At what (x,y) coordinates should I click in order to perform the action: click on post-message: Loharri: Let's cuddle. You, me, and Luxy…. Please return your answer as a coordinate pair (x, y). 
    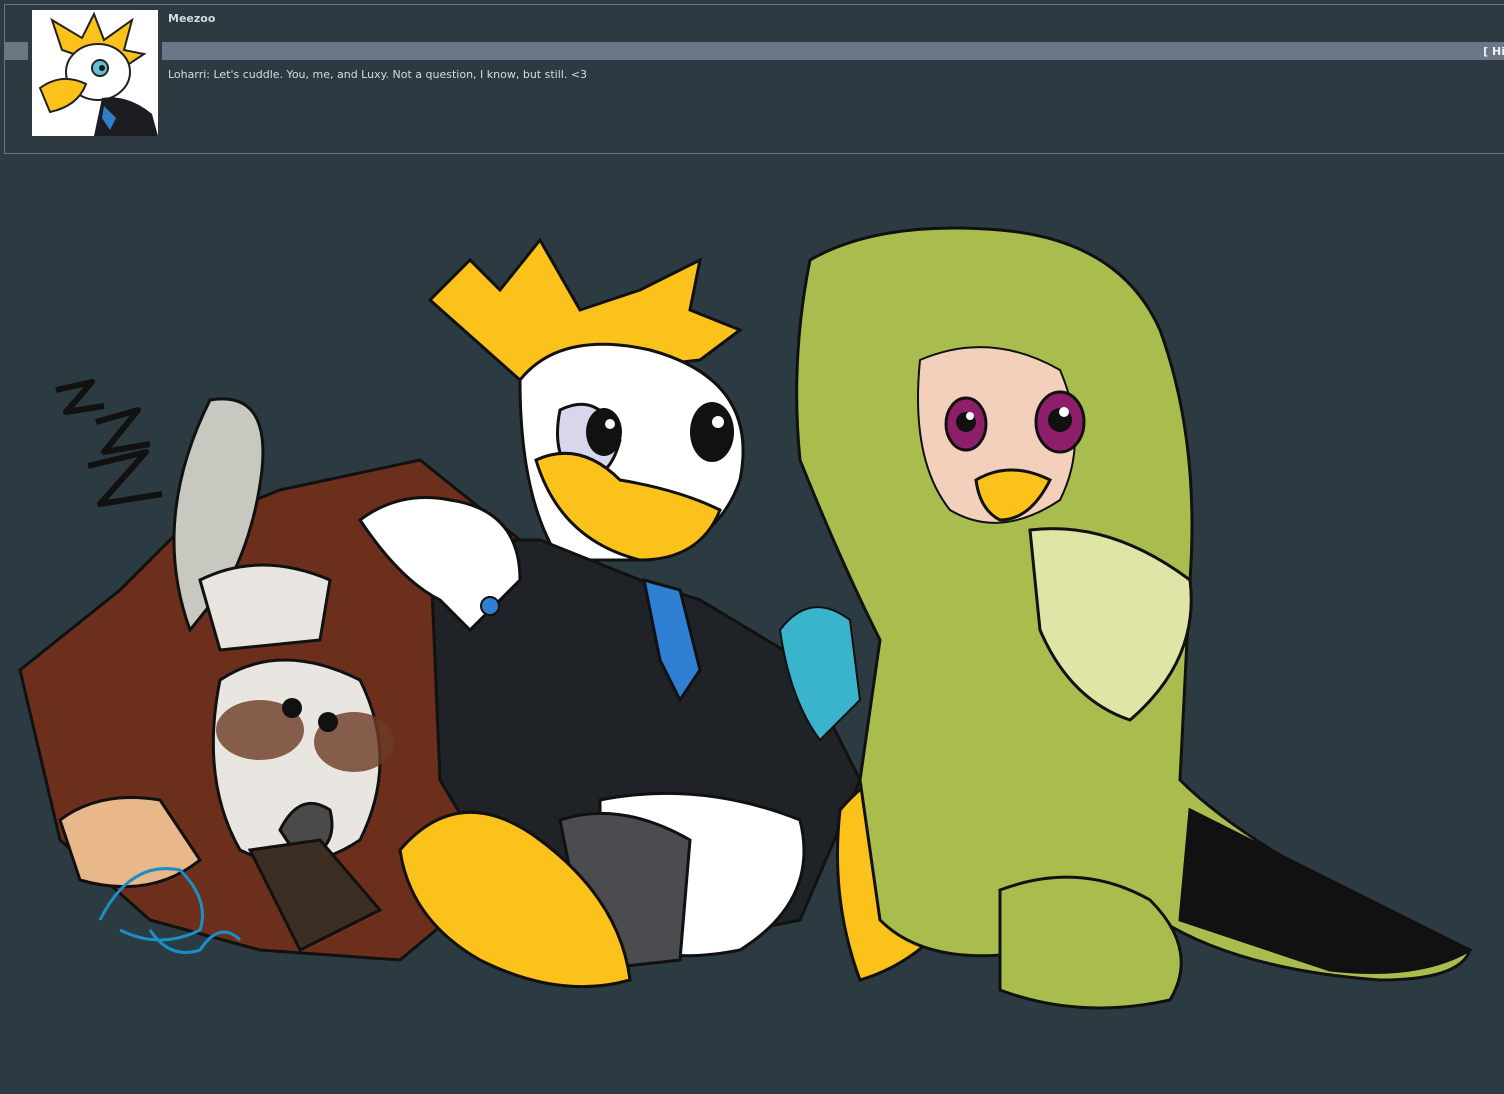
    Looking at the image, I should click on (378, 74).